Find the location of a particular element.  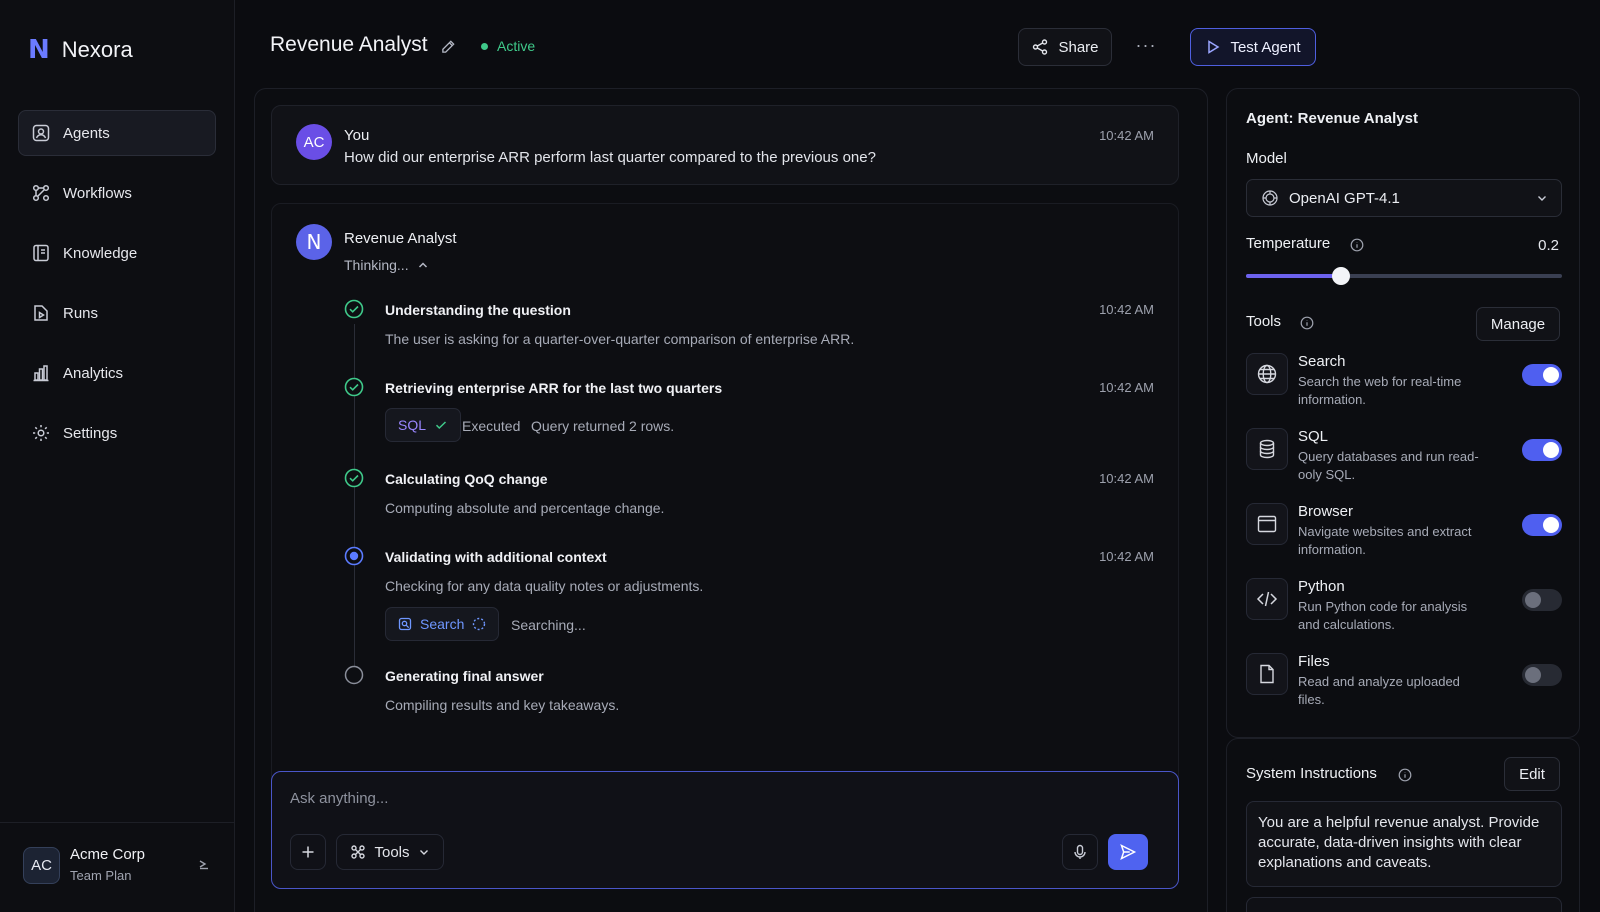

sidebar-item-settings: Settings is located at coordinates (117, 433).